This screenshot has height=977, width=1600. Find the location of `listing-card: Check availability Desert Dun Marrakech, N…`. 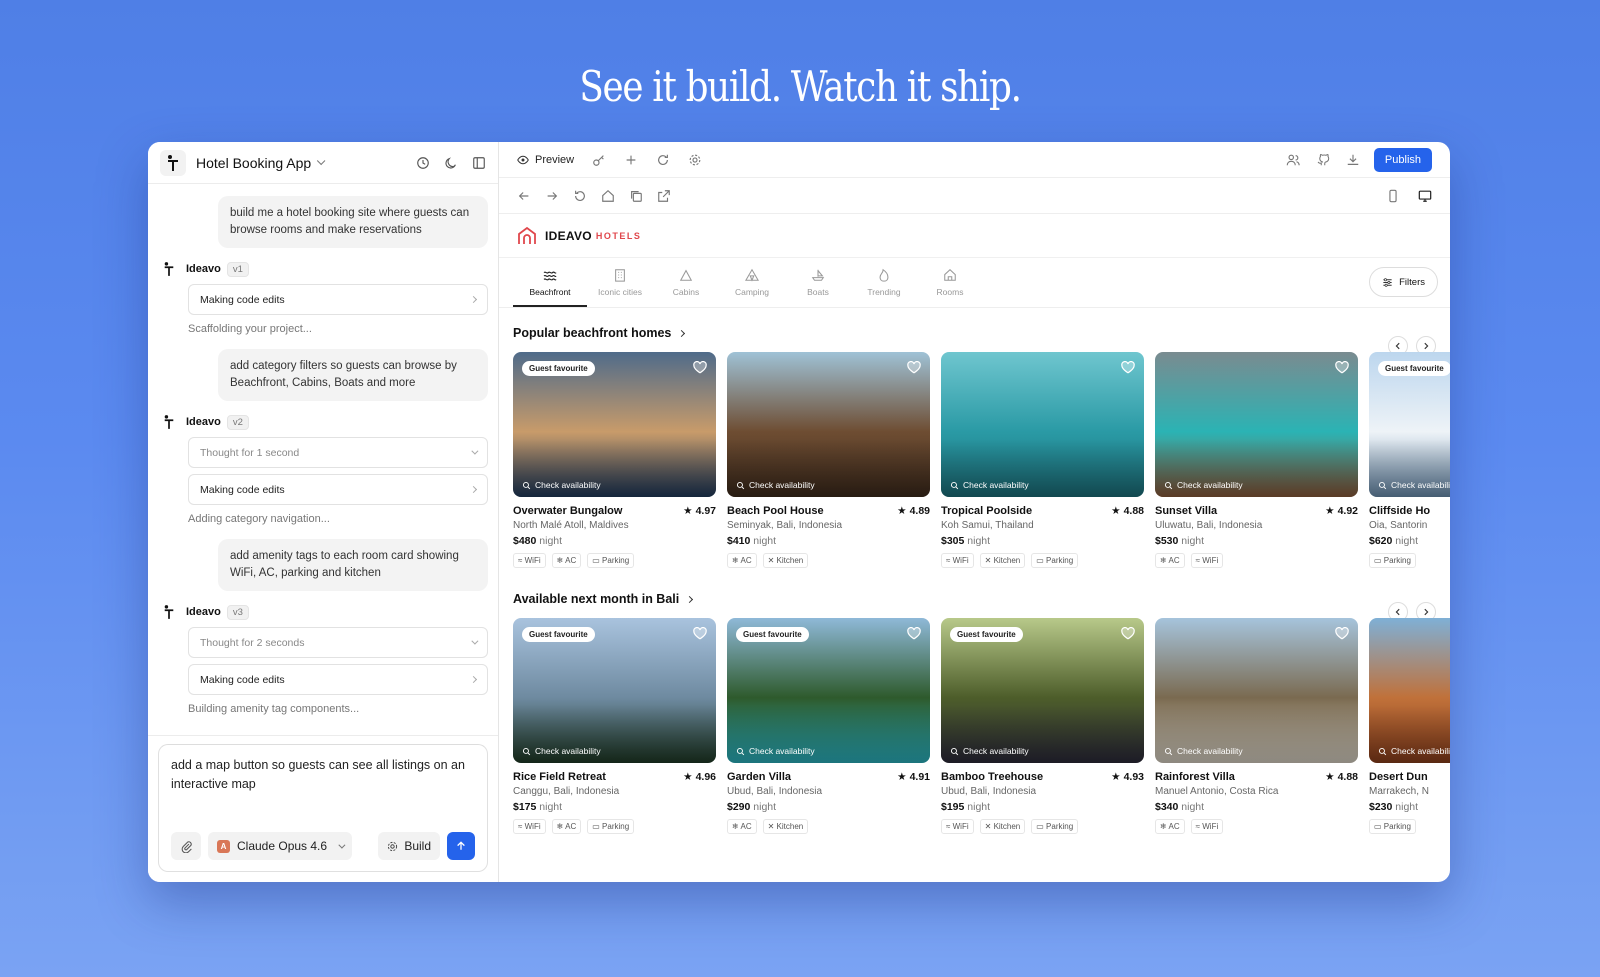

listing-card: Check availability Desert Dun Marrakech, N… is located at coordinates (1409, 726).